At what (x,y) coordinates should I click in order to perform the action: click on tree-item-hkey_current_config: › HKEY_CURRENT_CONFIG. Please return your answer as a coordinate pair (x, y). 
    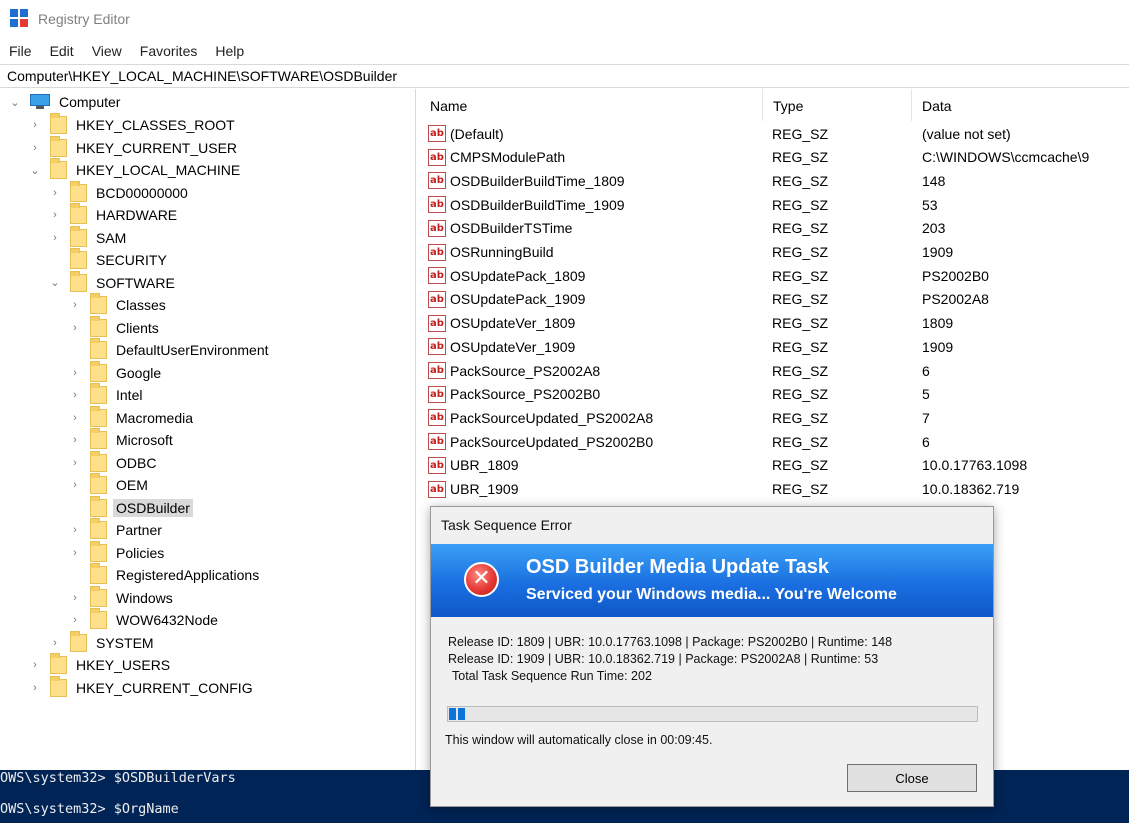
    Looking at the image, I should click on (142, 687).